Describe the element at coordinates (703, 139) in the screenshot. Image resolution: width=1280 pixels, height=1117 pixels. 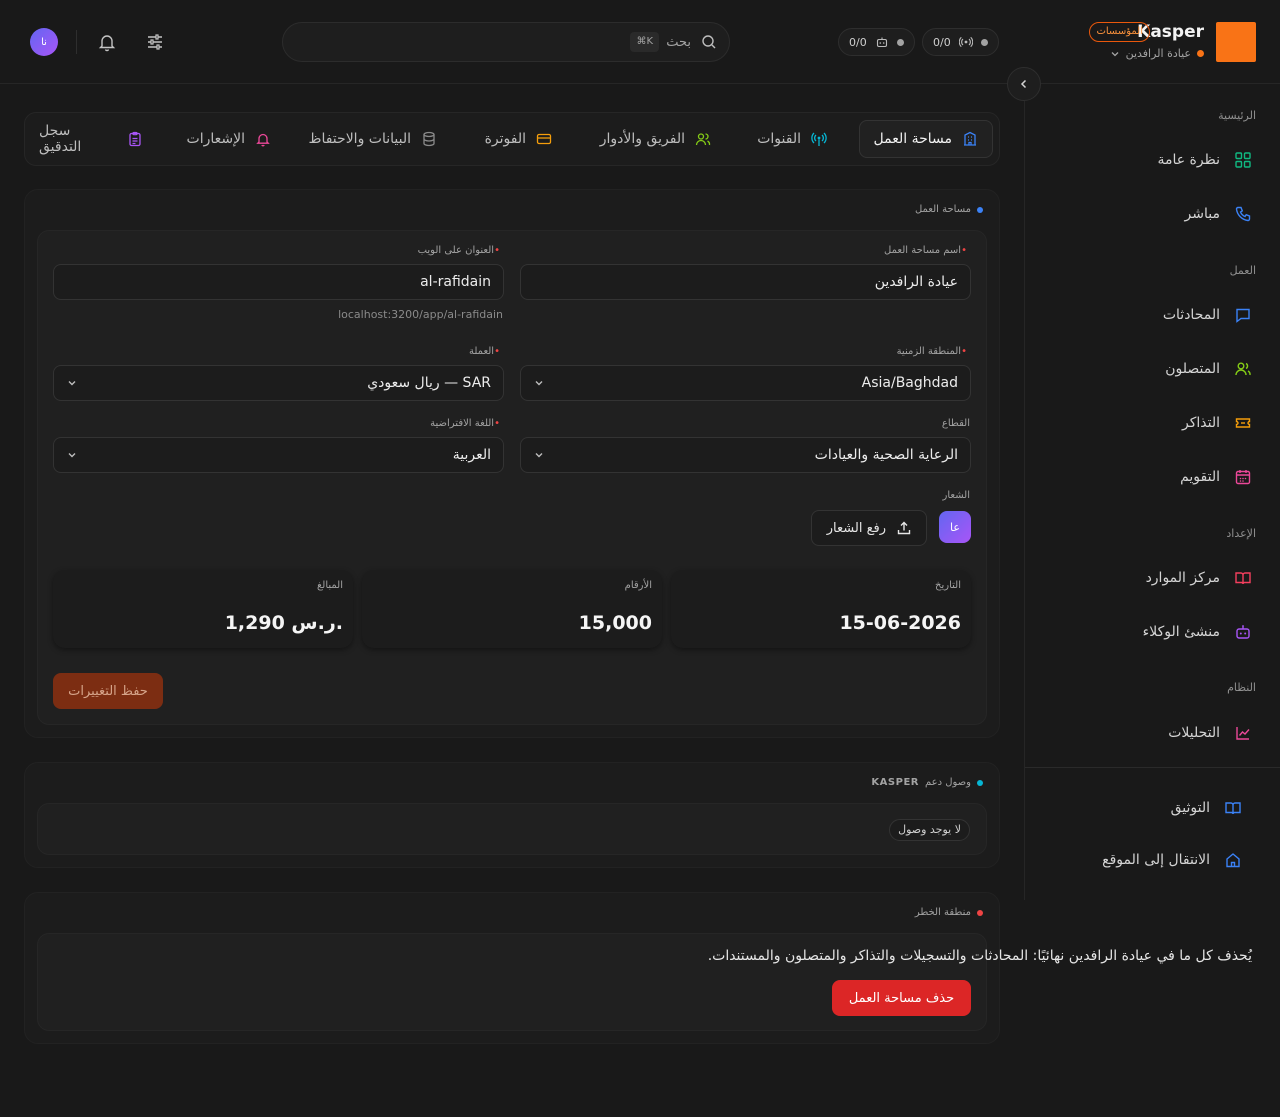
I see `users-icon` at that location.